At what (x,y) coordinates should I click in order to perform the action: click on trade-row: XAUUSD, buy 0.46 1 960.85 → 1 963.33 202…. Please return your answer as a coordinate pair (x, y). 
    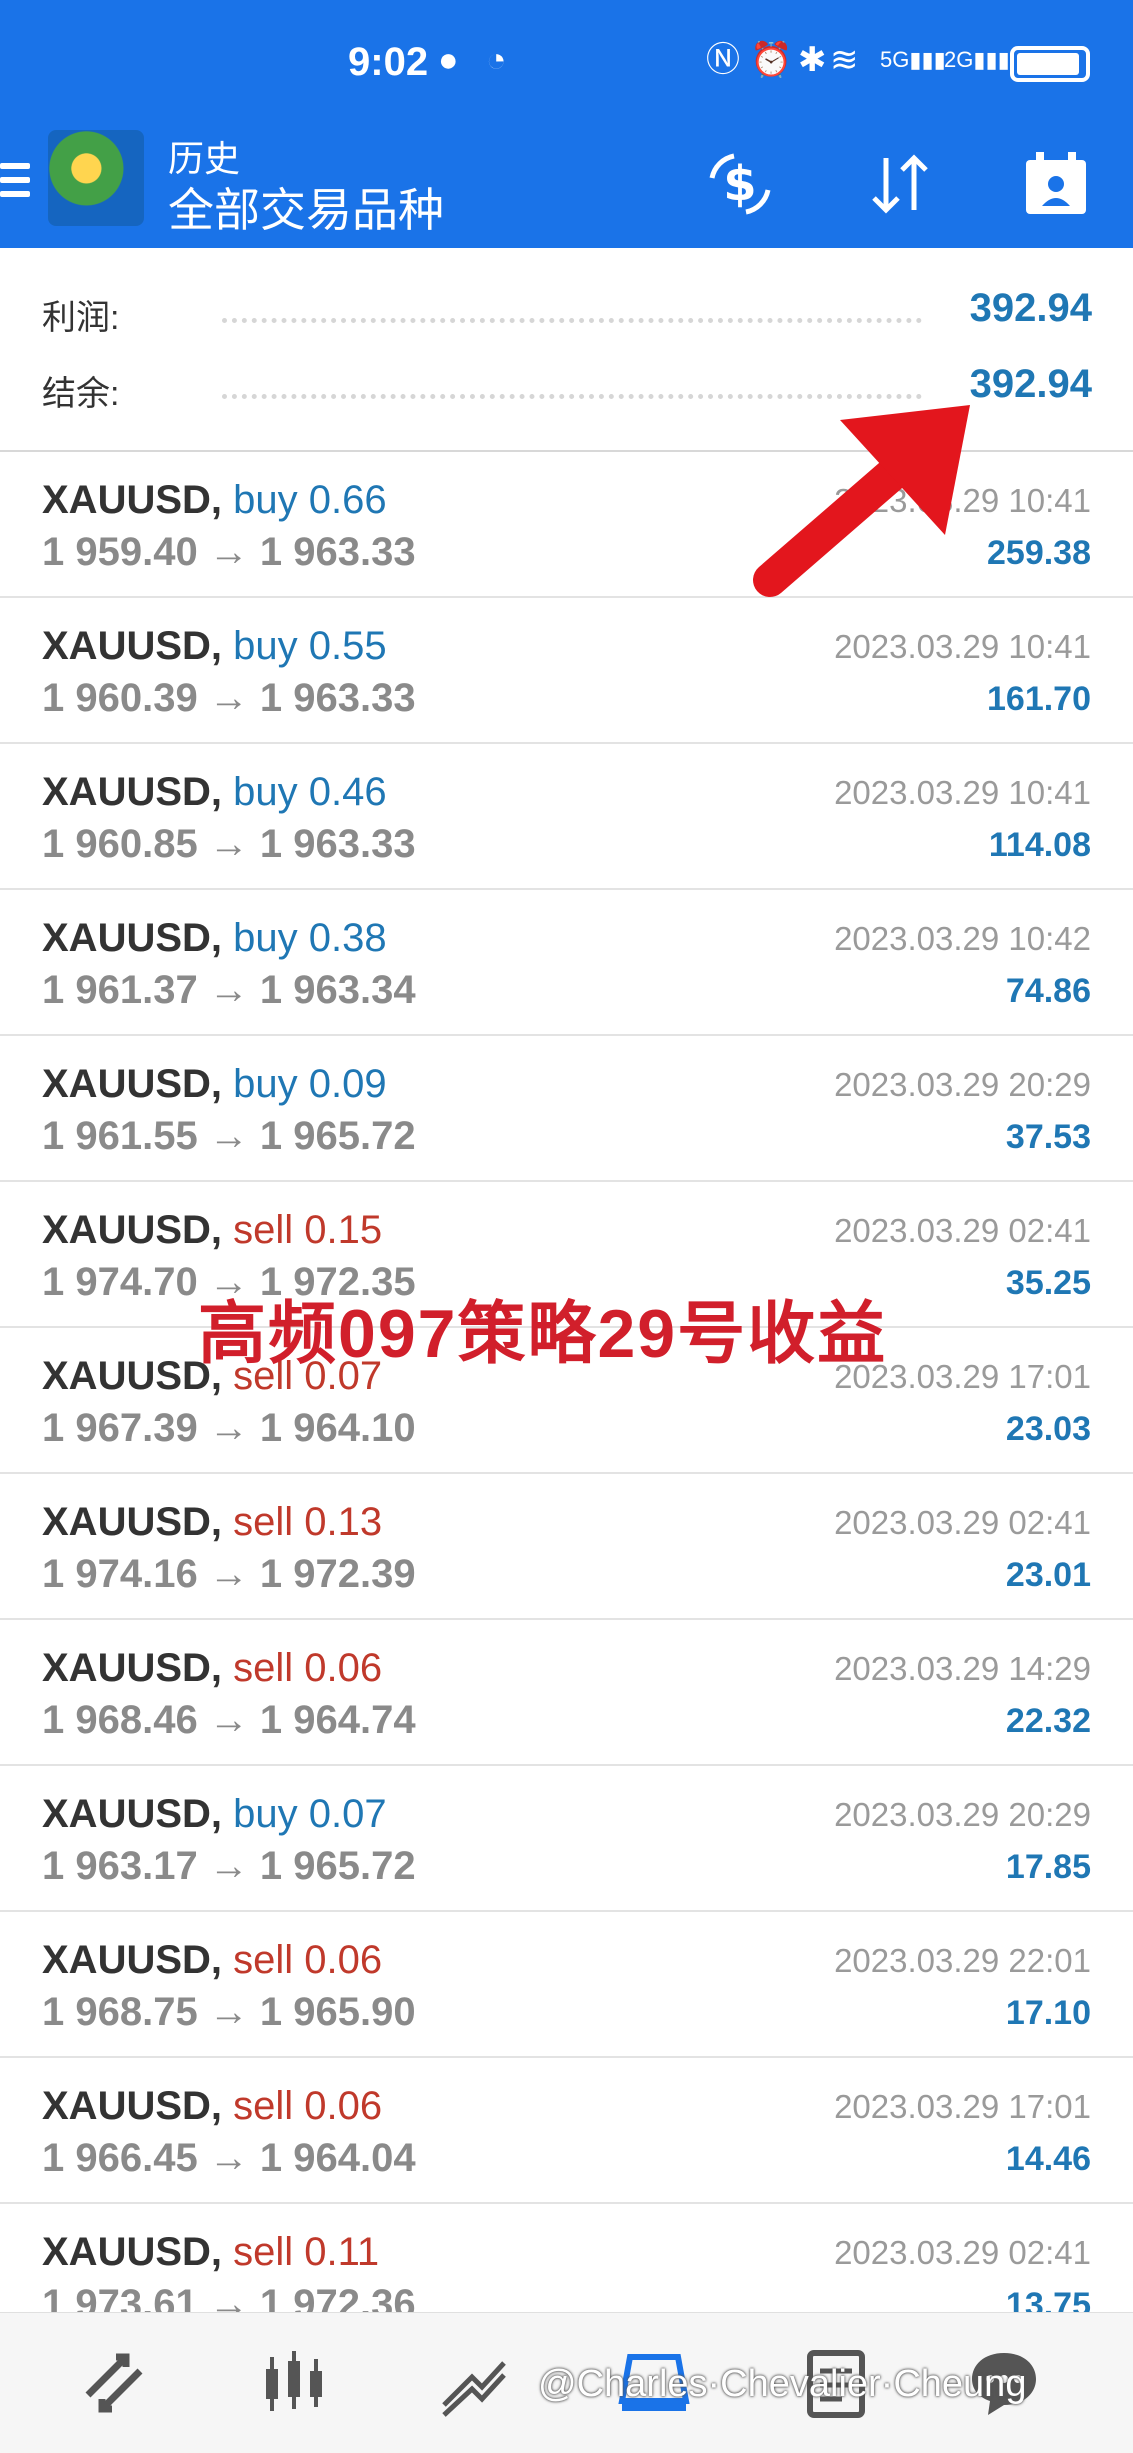
    Looking at the image, I should click on (566, 817).